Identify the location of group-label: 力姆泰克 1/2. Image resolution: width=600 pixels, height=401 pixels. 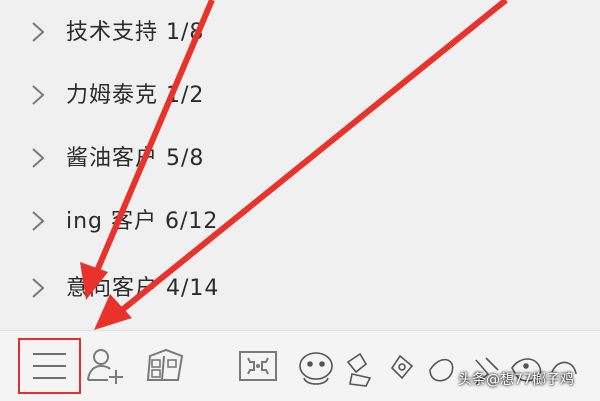
(135, 95).